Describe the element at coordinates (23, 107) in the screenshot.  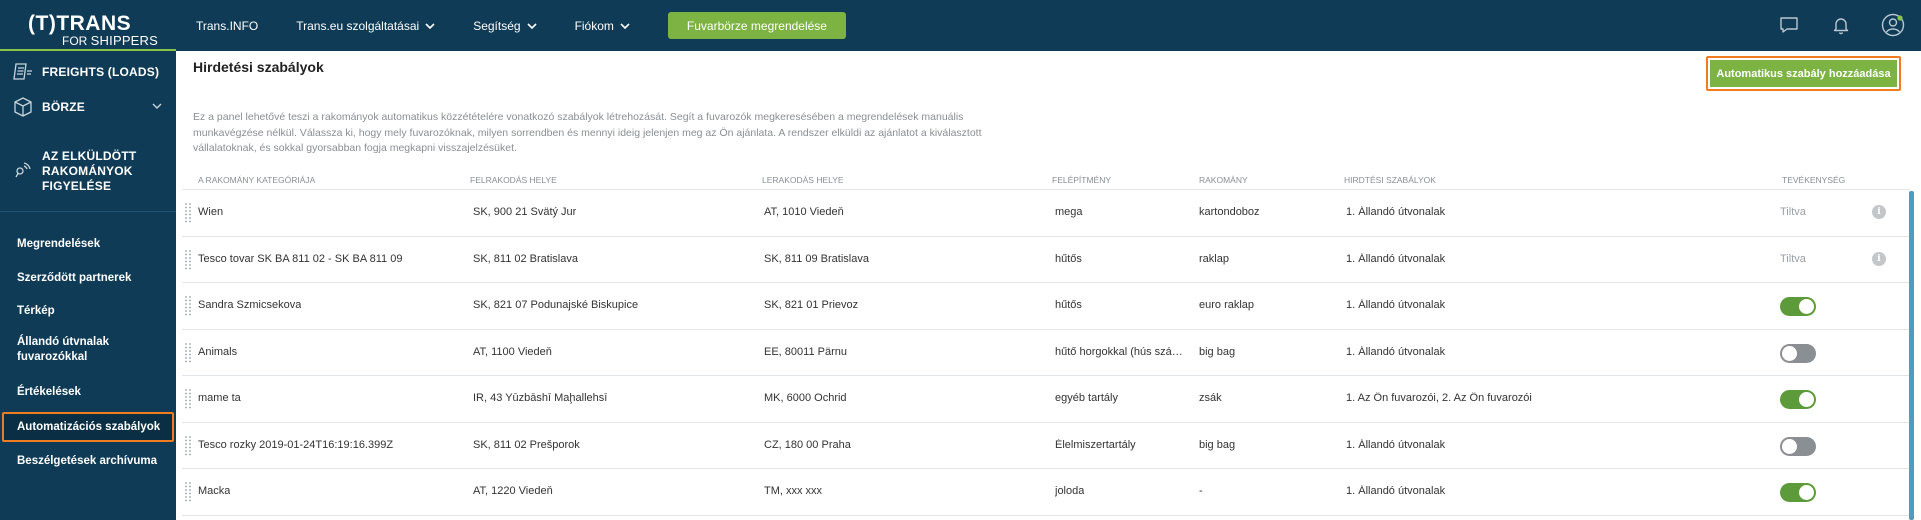
I see `box-icon` at that location.